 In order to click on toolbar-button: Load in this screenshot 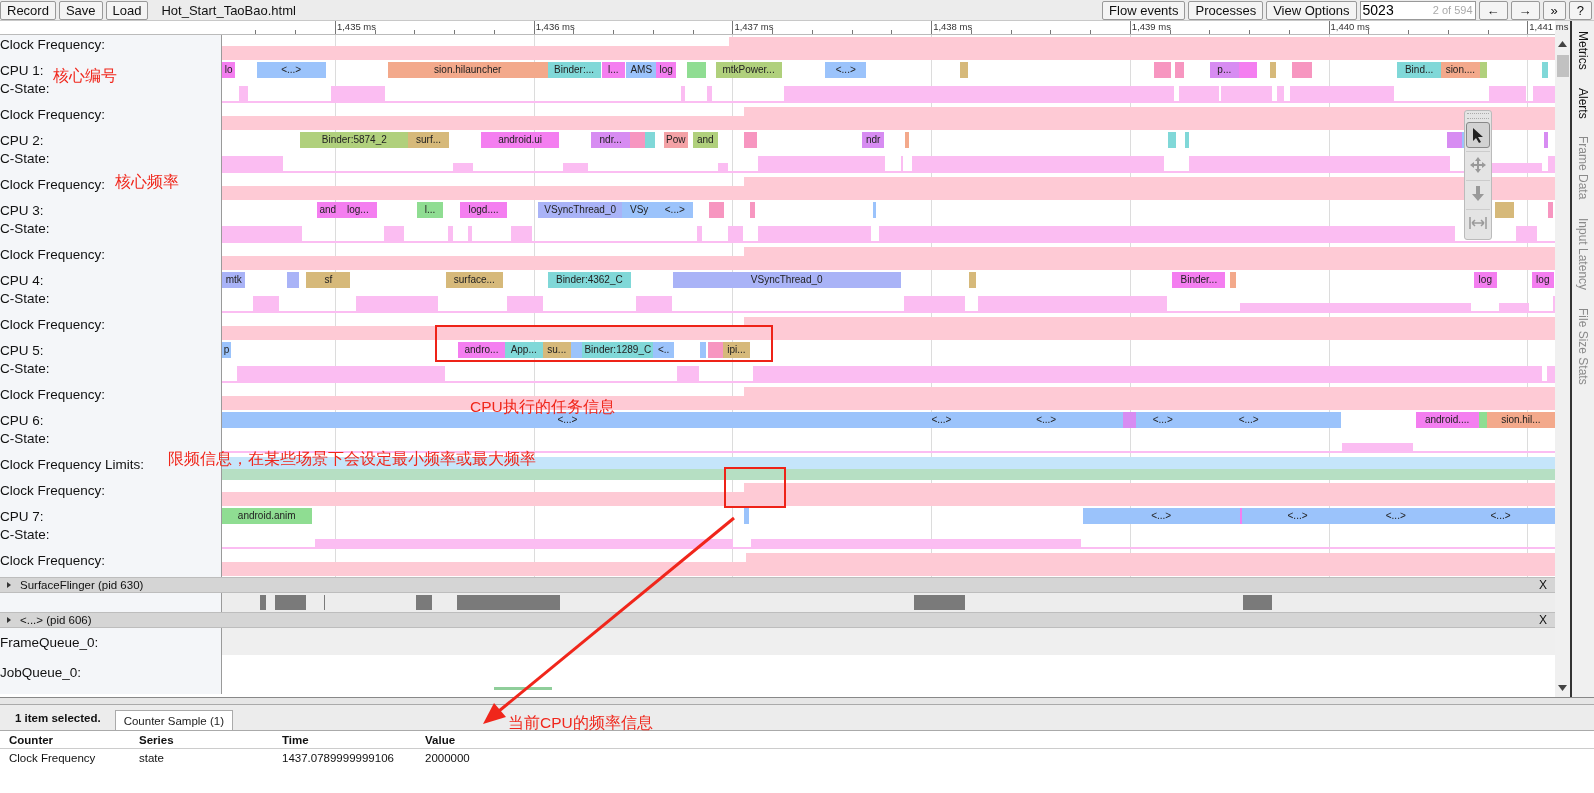, I will do `click(127, 10)`.